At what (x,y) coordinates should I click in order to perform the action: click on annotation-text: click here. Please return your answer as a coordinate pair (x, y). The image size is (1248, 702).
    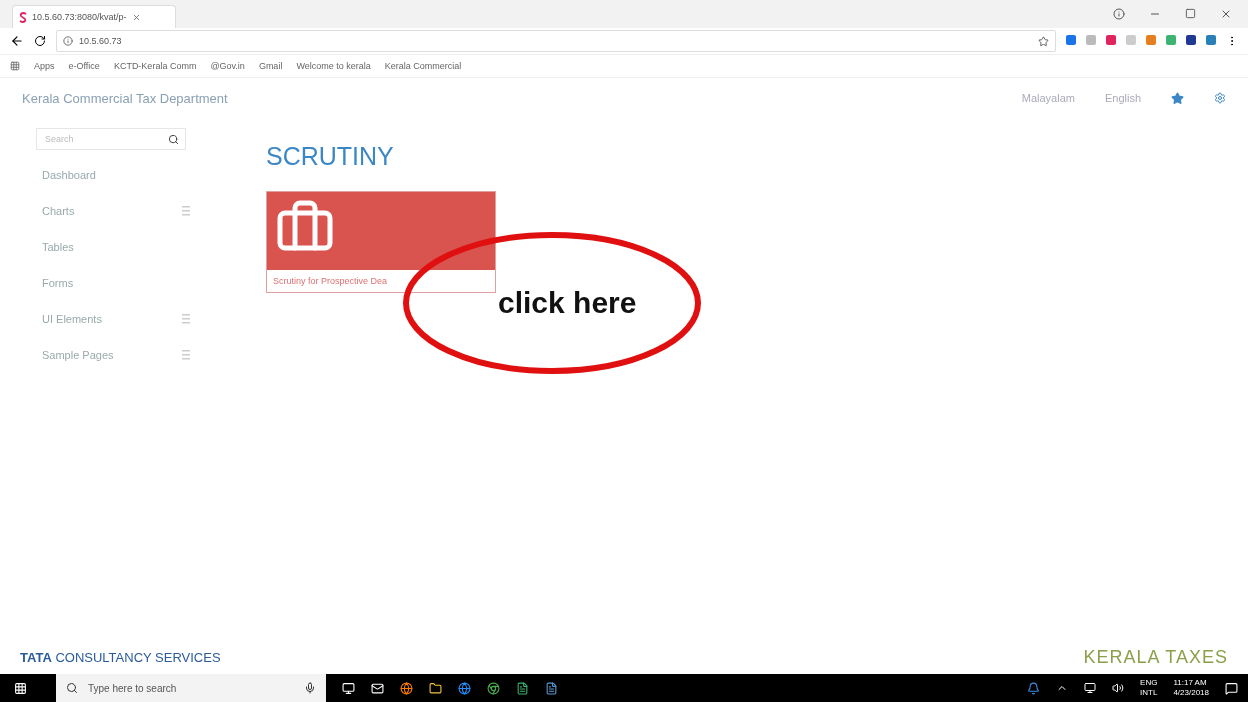
    Looking at the image, I should click on (567, 303).